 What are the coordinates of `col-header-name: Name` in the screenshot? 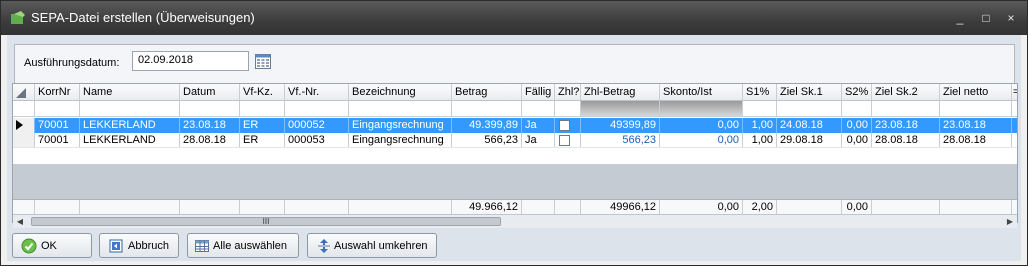 It's located at (130, 92).